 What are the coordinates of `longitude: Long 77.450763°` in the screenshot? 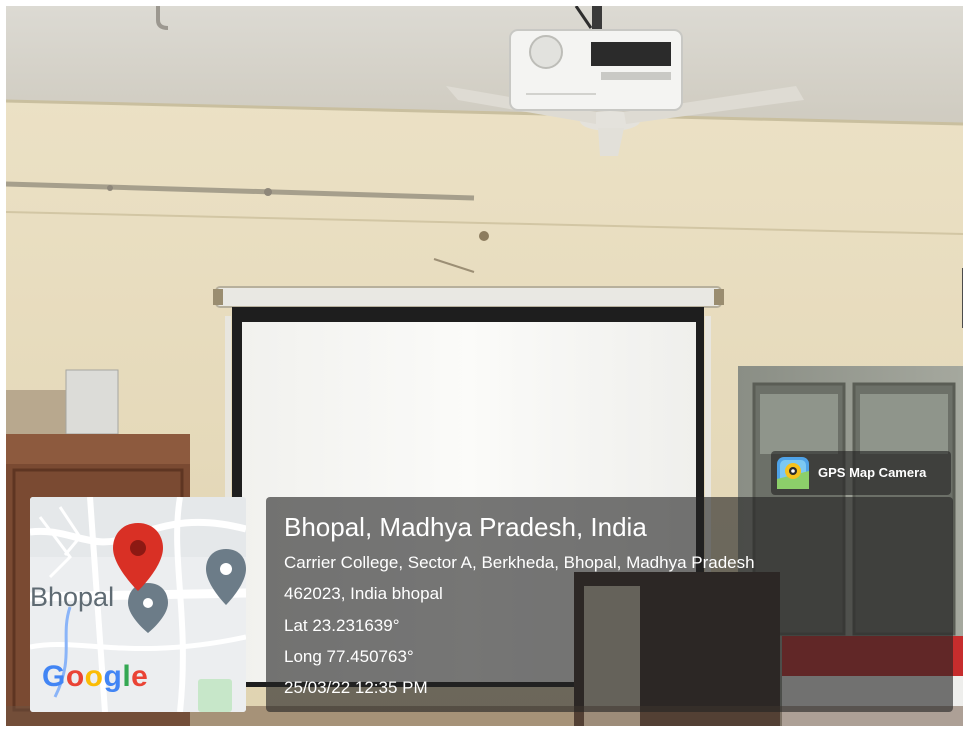 It's located at (349, 656).